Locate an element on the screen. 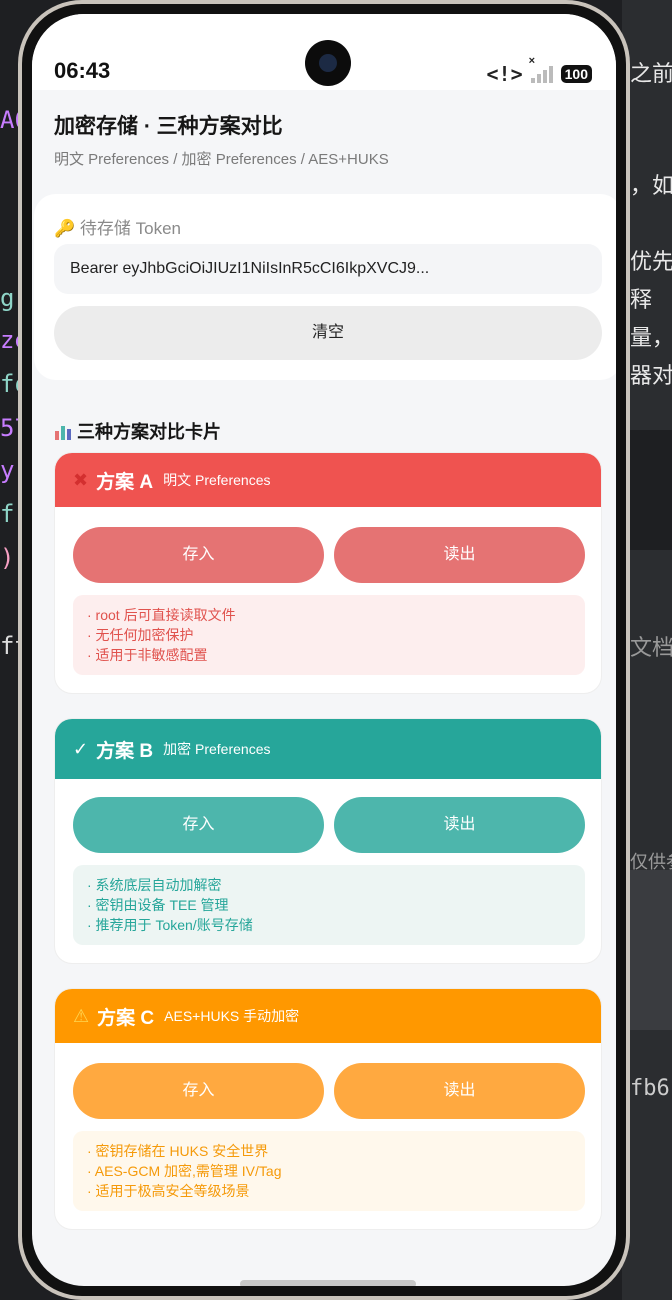  scheme-name: 方案 B is located at coordinates (125, 751).